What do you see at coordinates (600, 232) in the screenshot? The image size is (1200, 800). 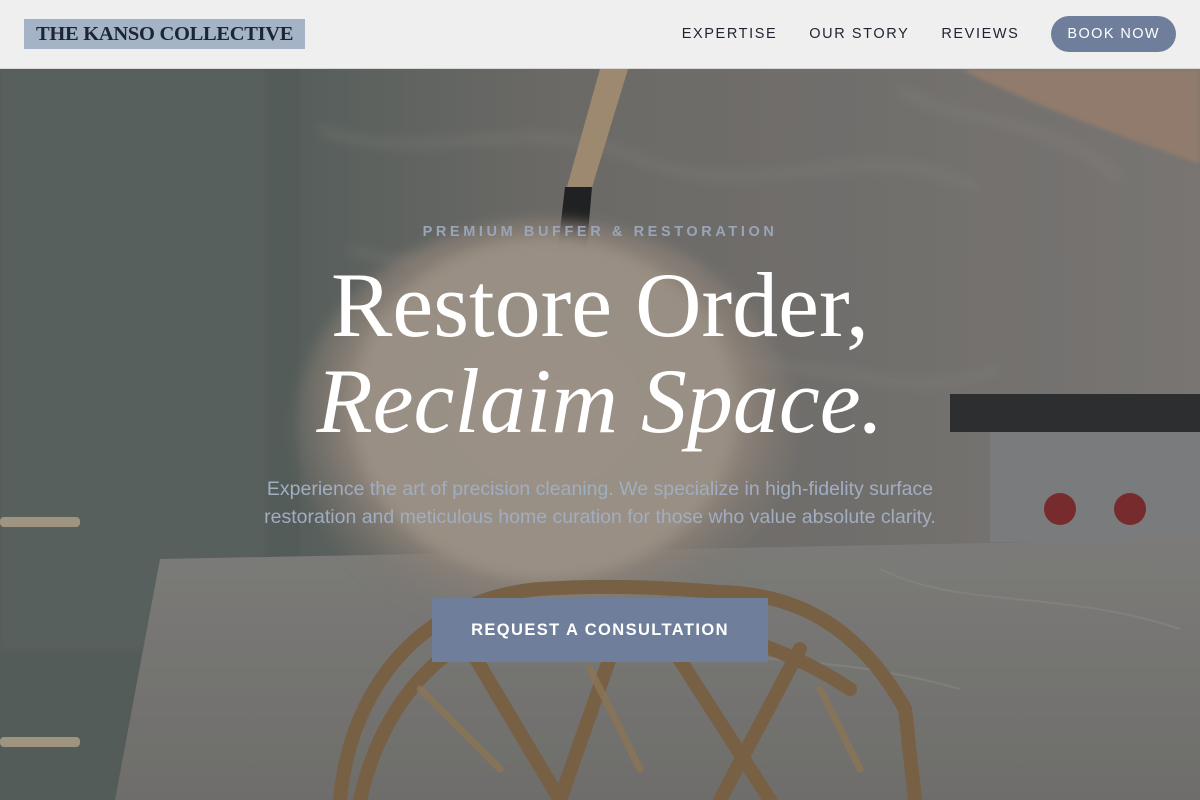 I see `hero-eyebrow: PREMIUM BUFFER & RESTORATION` at bounding box center [600, 232].